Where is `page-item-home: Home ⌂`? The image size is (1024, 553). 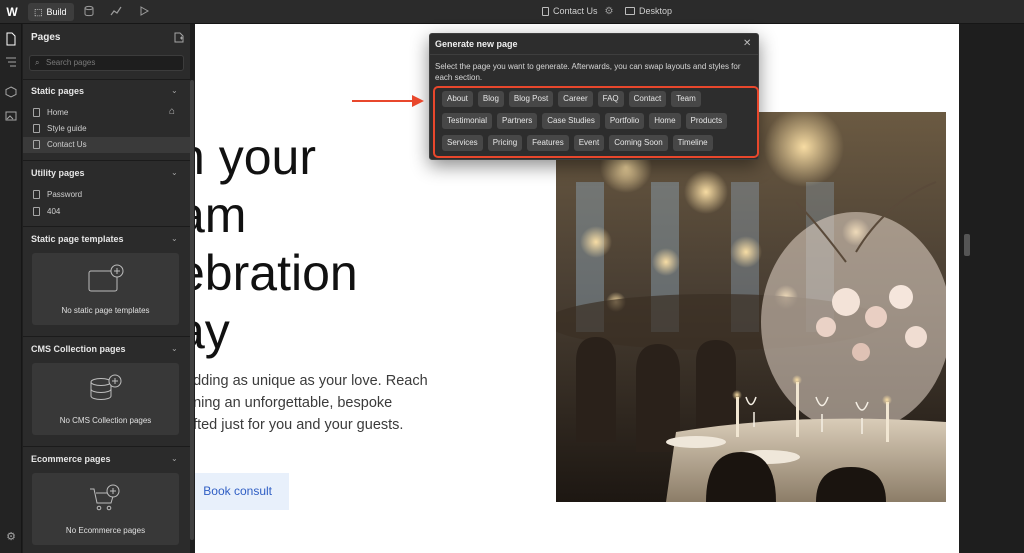 page-item-home: Home ⌂ is located at coordinates (106, 113).